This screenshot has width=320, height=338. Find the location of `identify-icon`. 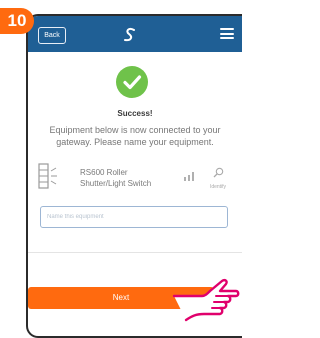

identify-icon is located at coordinates (218, 172).